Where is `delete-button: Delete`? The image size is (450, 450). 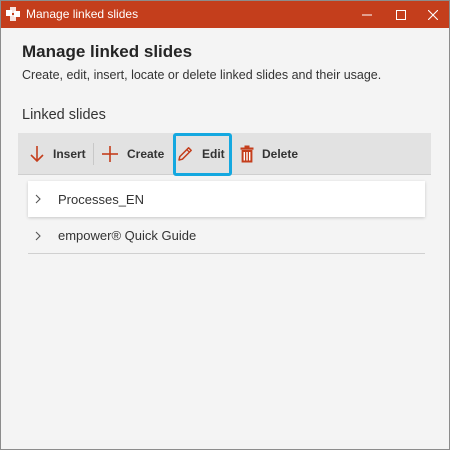 delete-button: Delete is located at coordinates (269, 154).